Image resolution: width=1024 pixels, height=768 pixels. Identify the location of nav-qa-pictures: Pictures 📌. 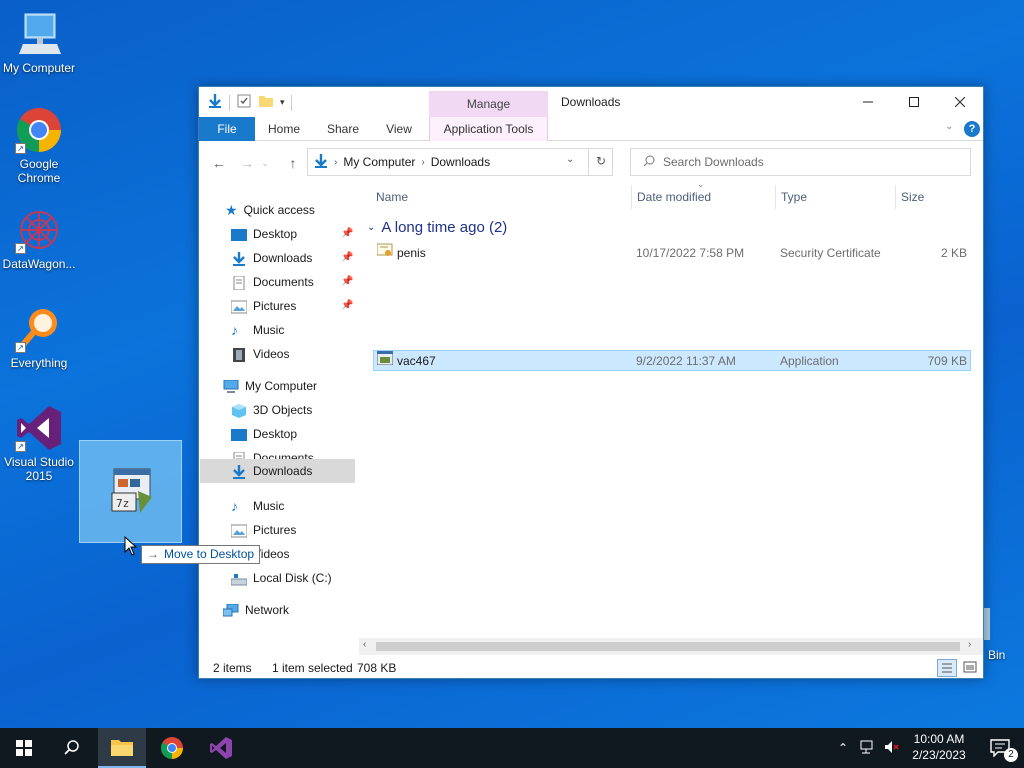
(291, 306).